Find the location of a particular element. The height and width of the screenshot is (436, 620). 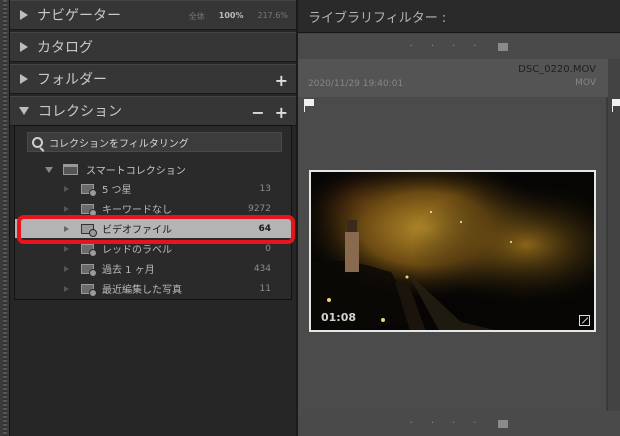

collection-item-video-files: ビデオファイル 64 is located at coordinates (153, 228).